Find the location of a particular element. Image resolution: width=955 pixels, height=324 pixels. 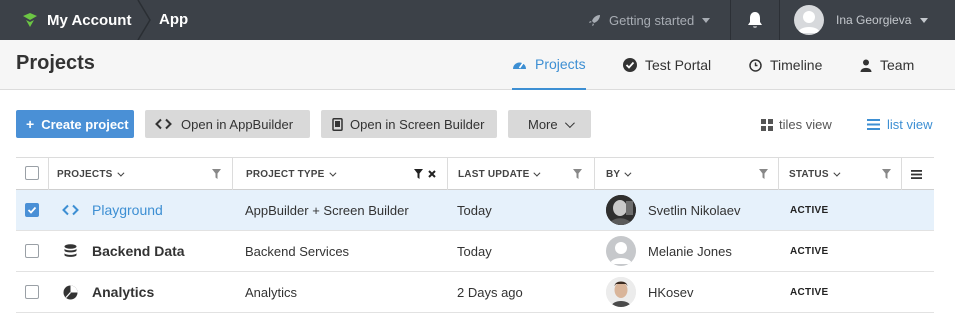

project-name: Analytics is located at coordinates (123, 292).